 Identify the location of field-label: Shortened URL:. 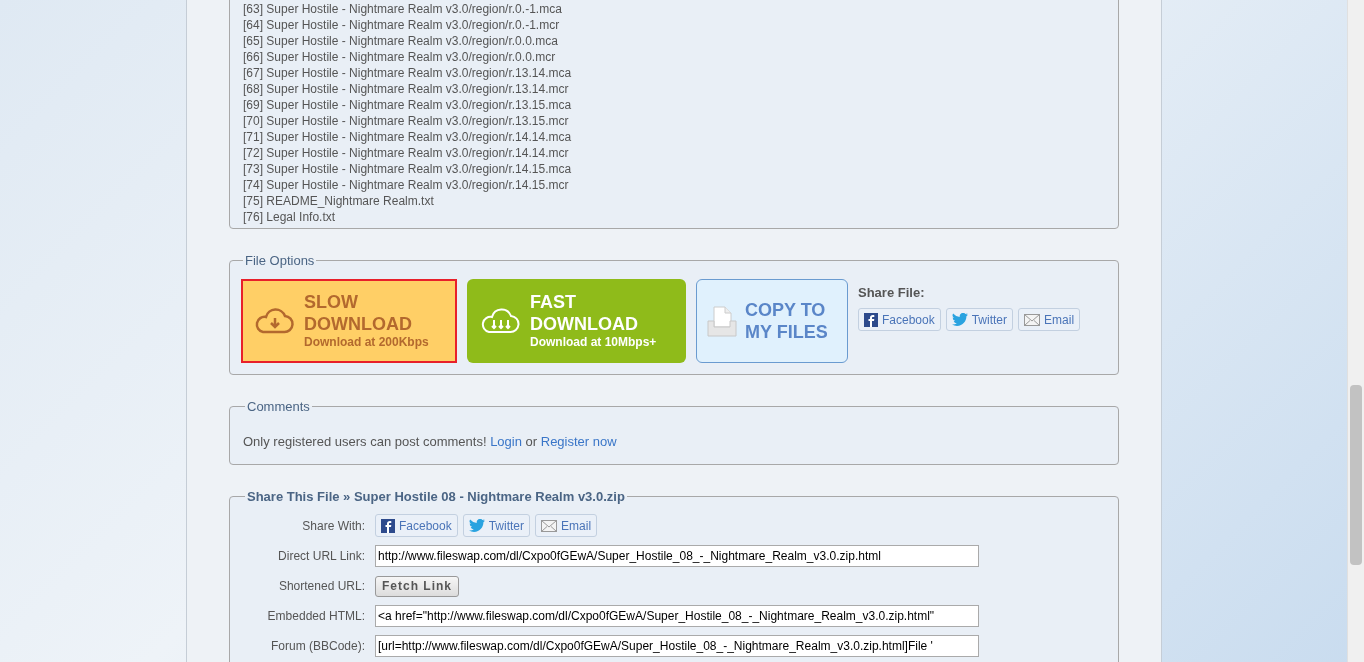
(321, 586).